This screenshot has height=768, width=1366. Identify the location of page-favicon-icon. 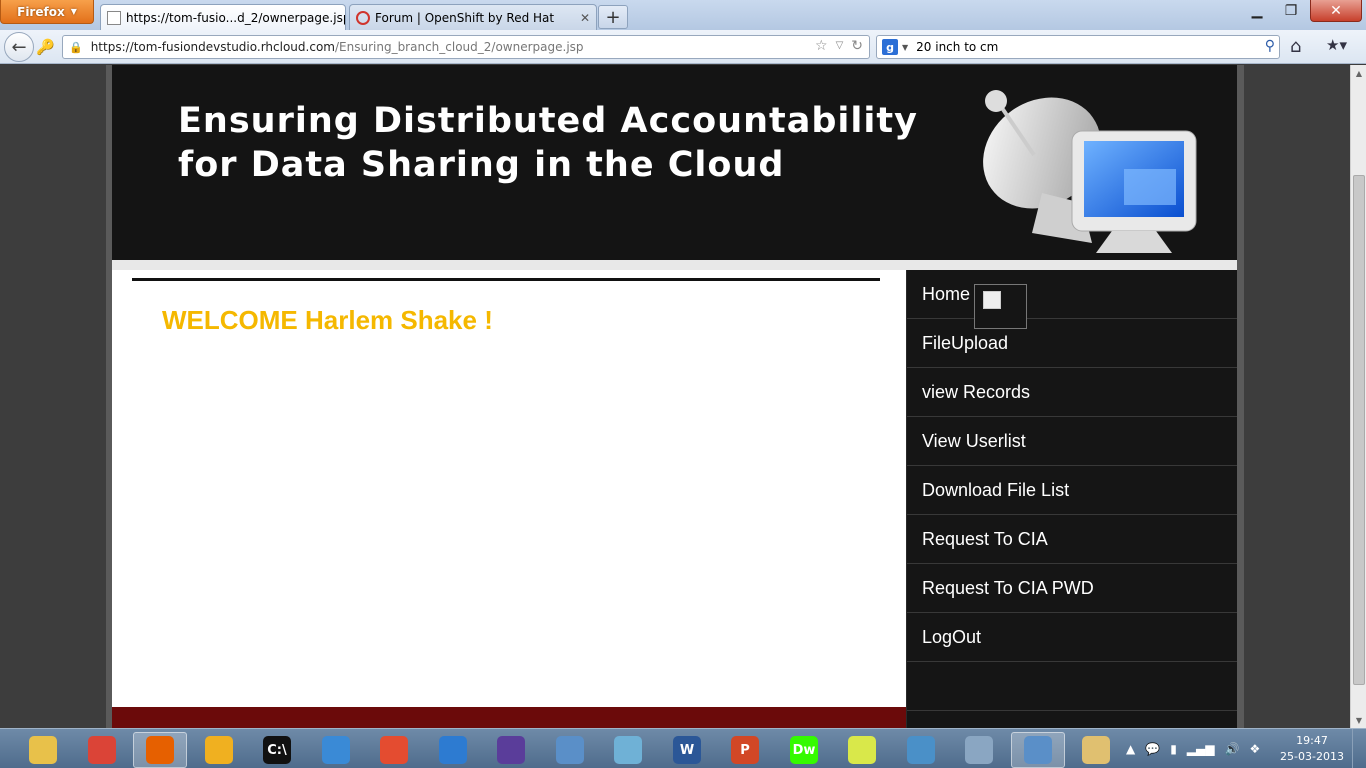
(114, 17).